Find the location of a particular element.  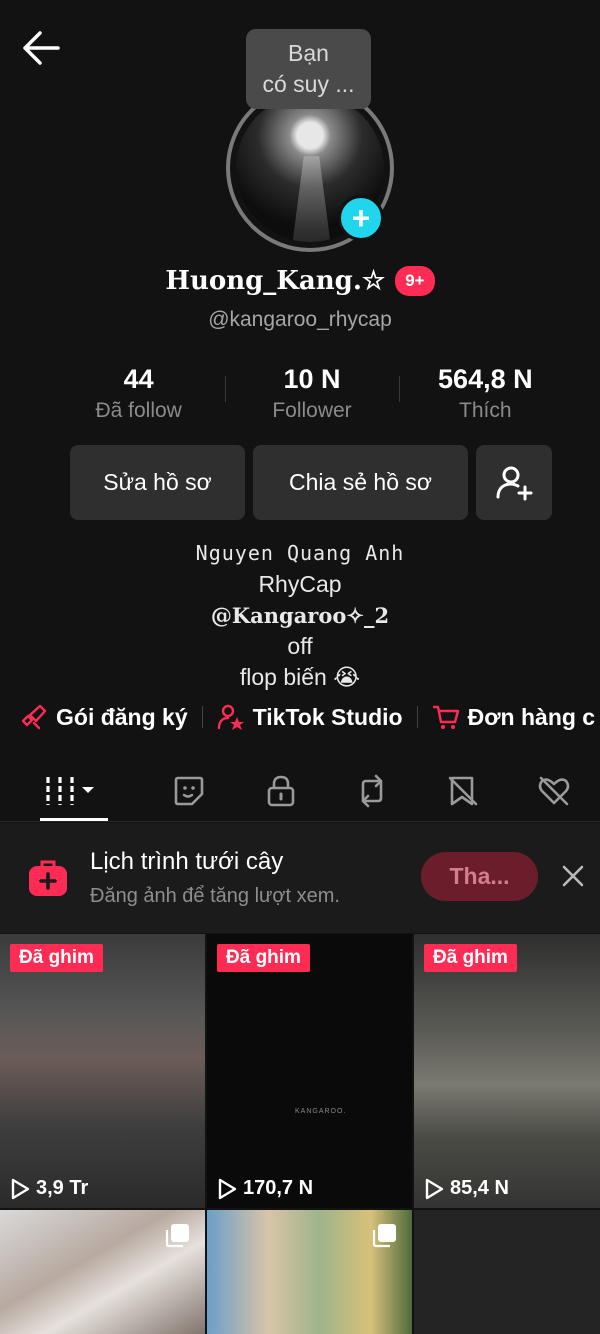

back-arrow-icon is located at coordinates (41, 48).